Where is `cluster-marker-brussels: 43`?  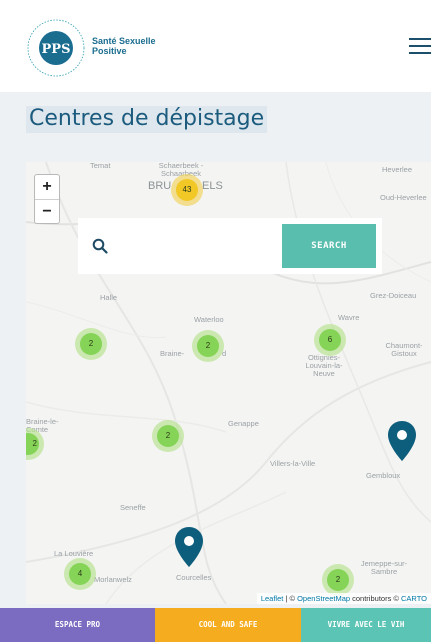 cluster-marker-brussels: 43 is located at coordinates (187, 190).